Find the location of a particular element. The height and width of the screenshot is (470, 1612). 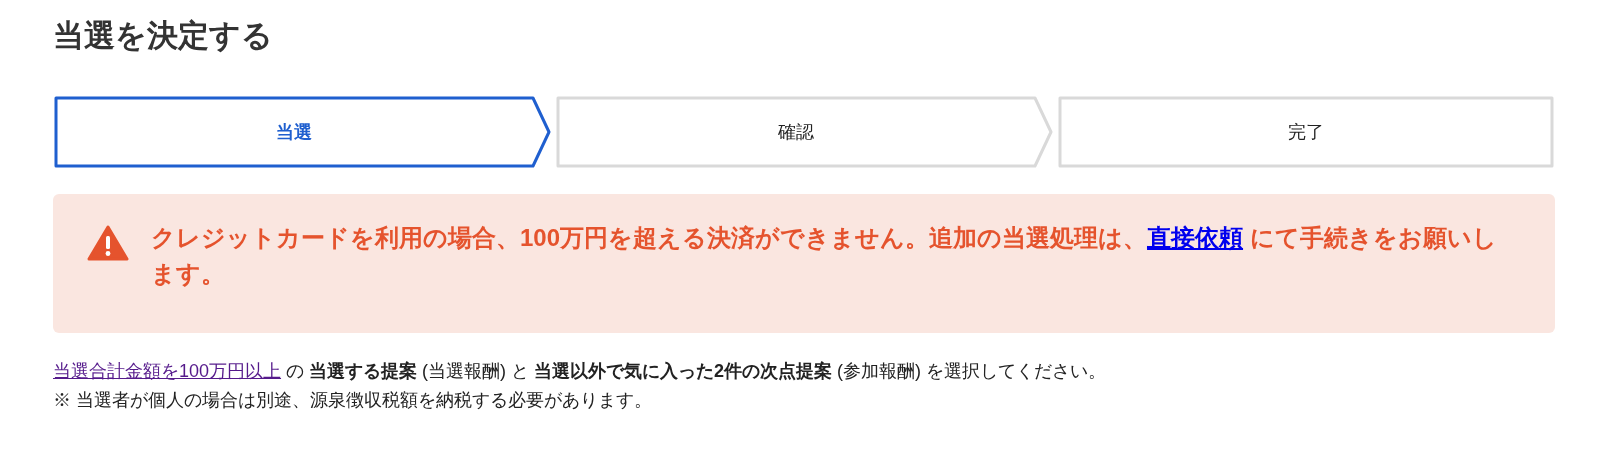

alert-message: クレジットカードを利用の場合、100万円を超える決済ができません。追加の当選処理は、直接依頼 にて手続きをお願いします。 is located at coordinates (824, 256).